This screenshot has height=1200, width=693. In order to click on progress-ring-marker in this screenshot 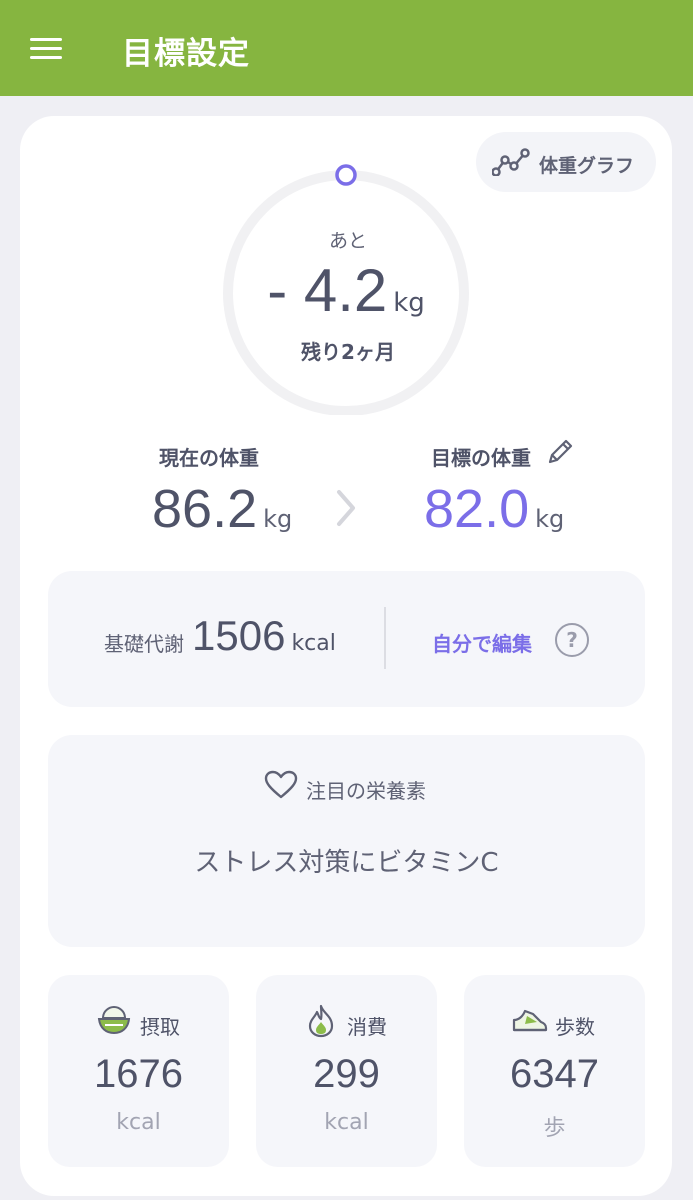, I will do `click(346, 175)`.